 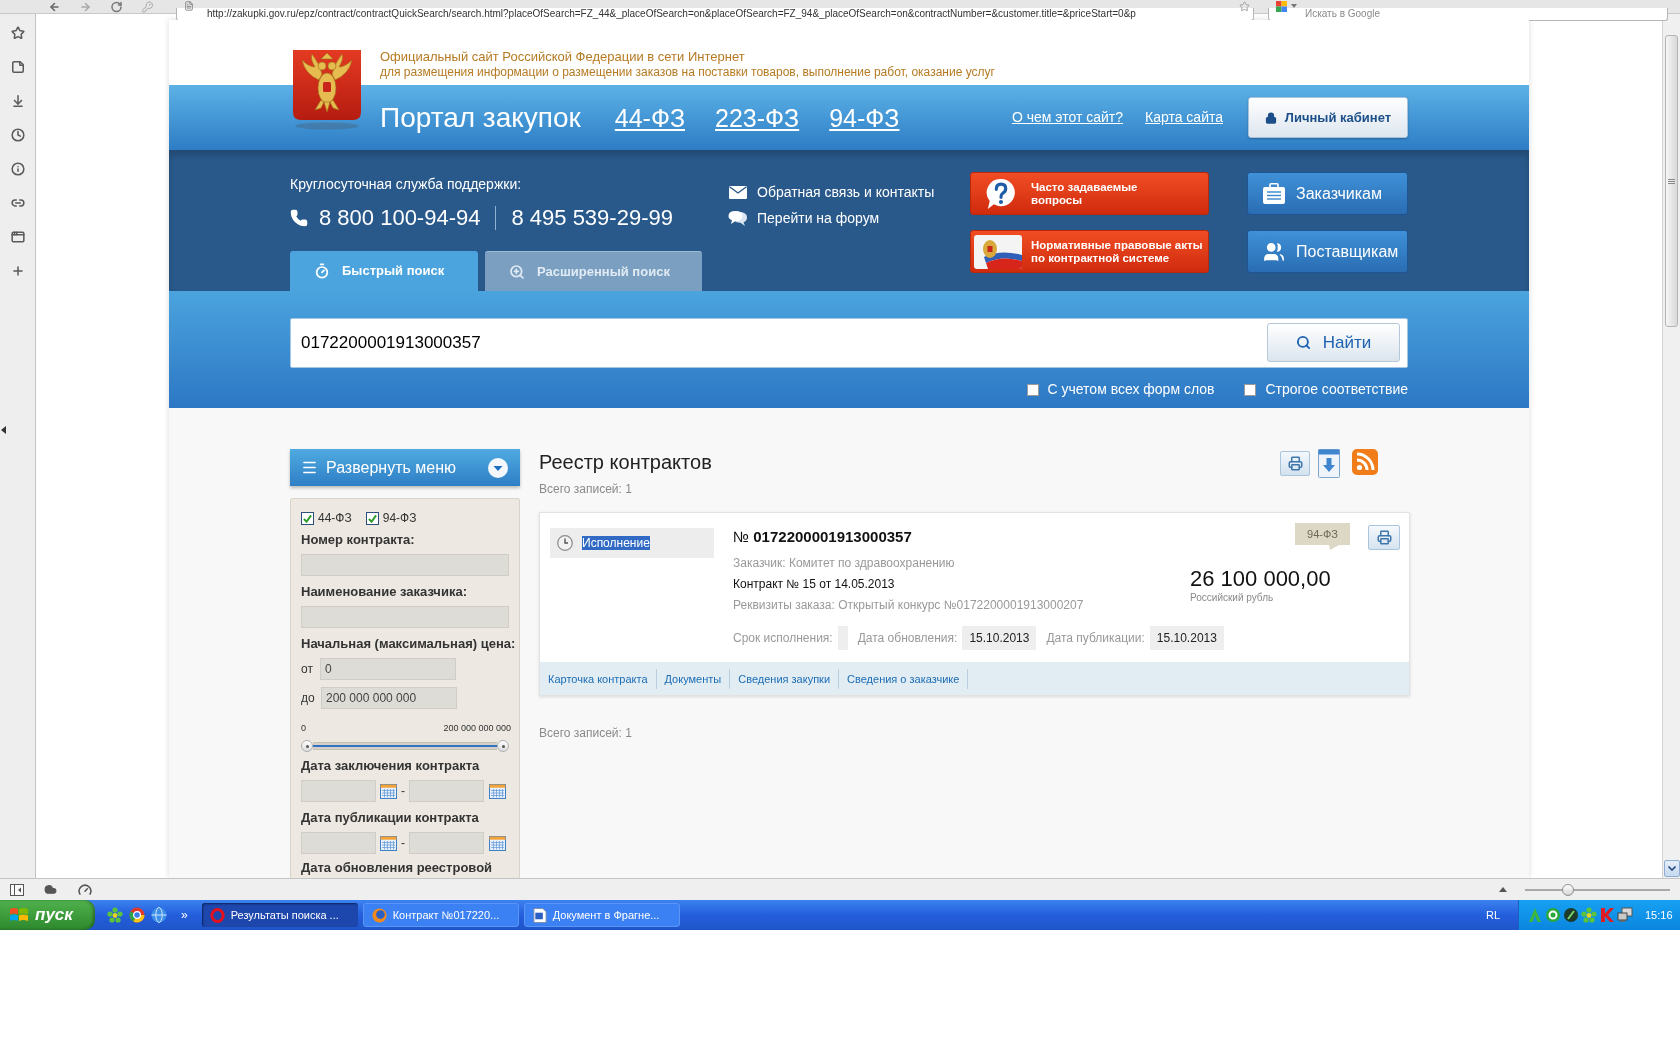 What do you see at coordinates (17, 101) in the screenshot?
I see `download-icon` at bounding box center [17, 101].